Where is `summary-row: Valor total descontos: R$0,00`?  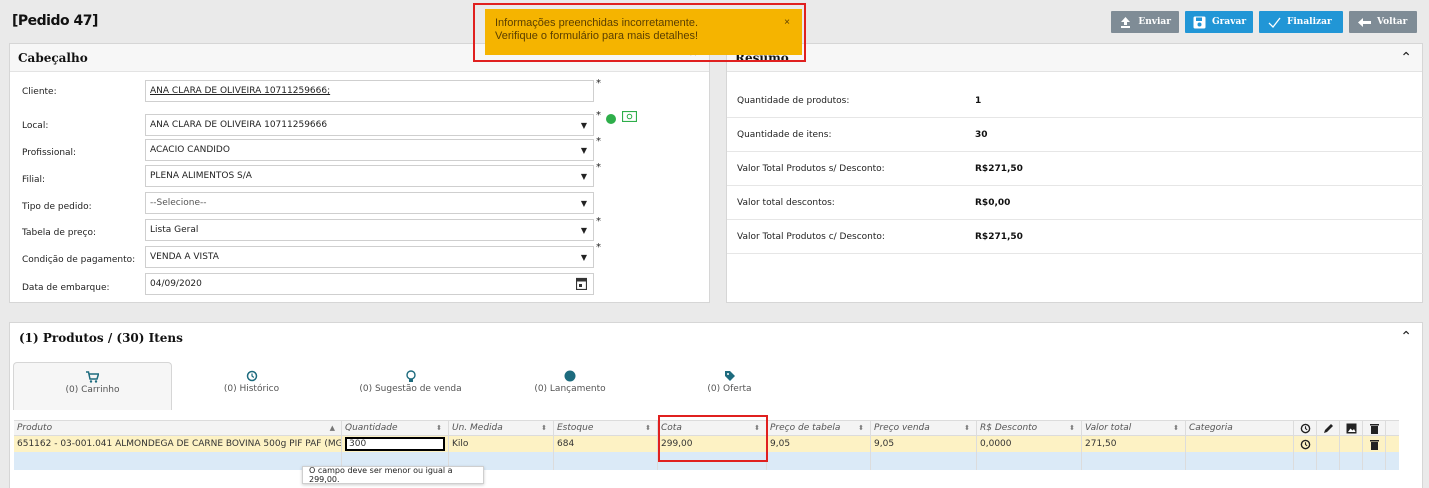
summary-row: Valor total descontos: R$0,00 is located at coordinates (1075, 203).